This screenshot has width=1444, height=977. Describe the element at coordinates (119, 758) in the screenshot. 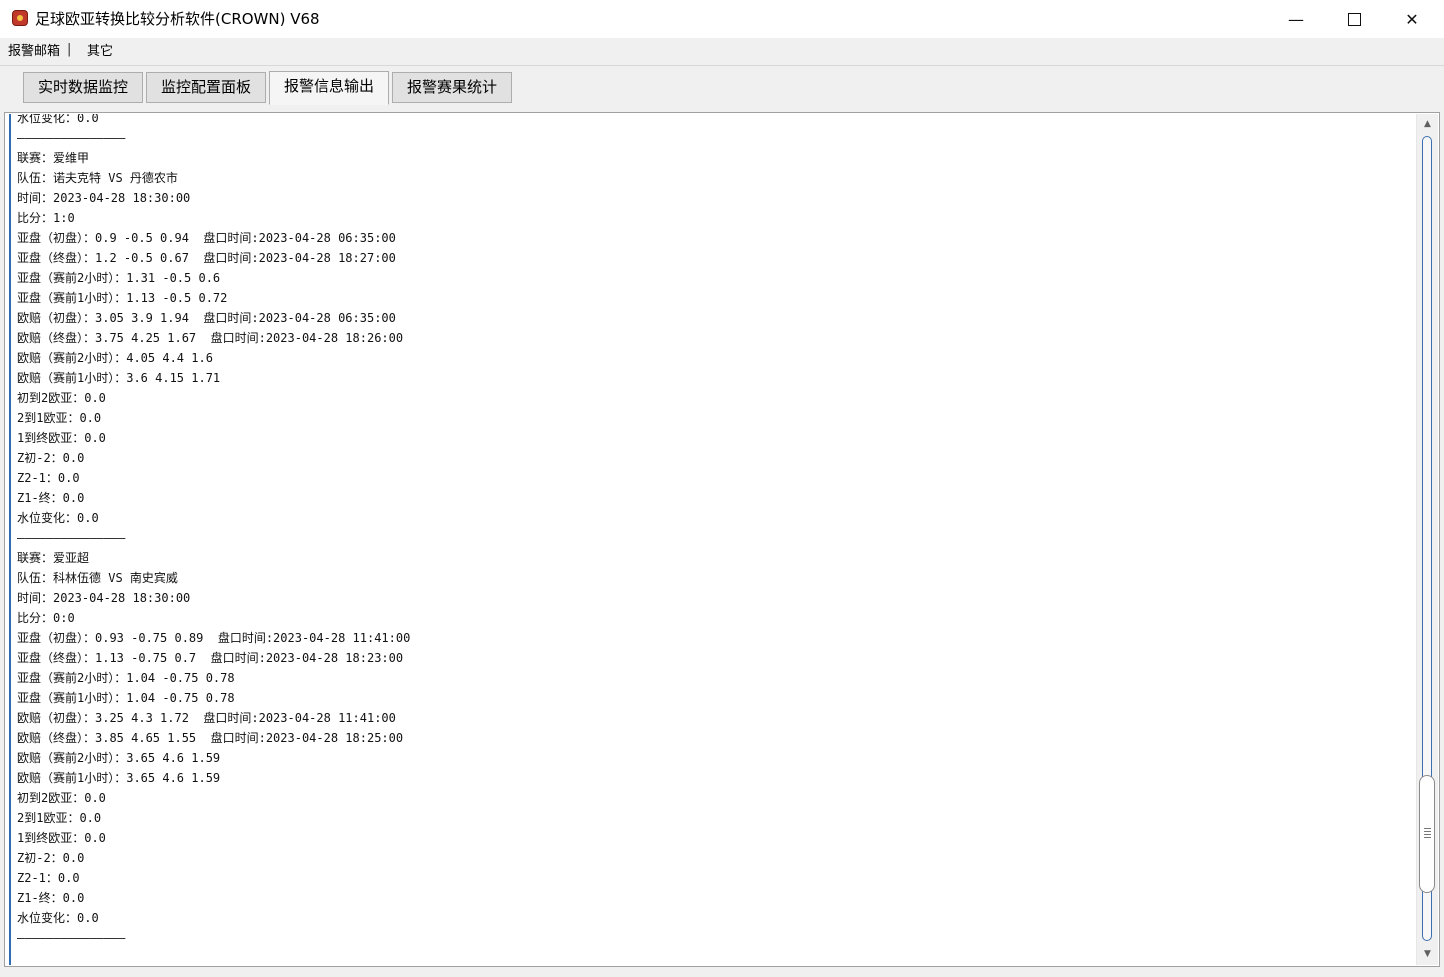

I see `output-line: 欧赔（赛前2小时）：3.65 4.6 1.59` at that location.